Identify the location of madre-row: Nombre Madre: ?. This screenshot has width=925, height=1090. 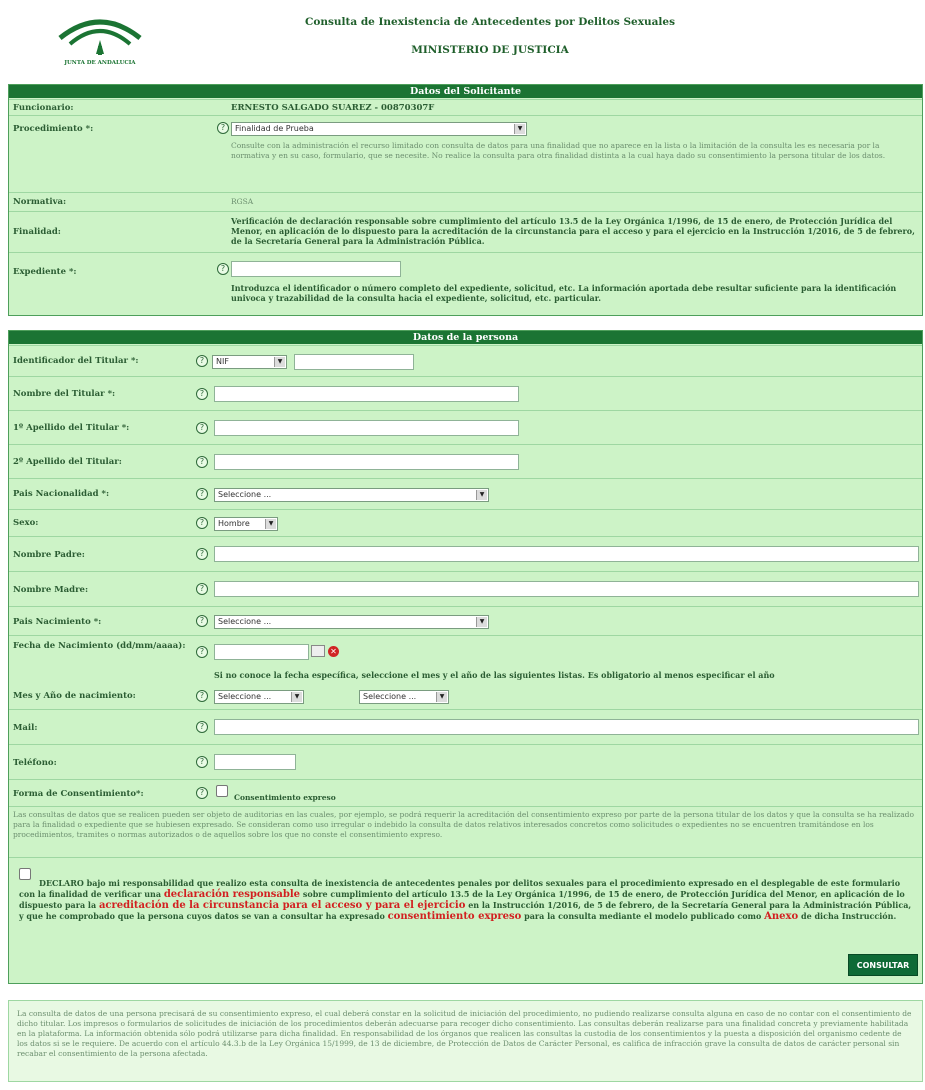
(465, 588).